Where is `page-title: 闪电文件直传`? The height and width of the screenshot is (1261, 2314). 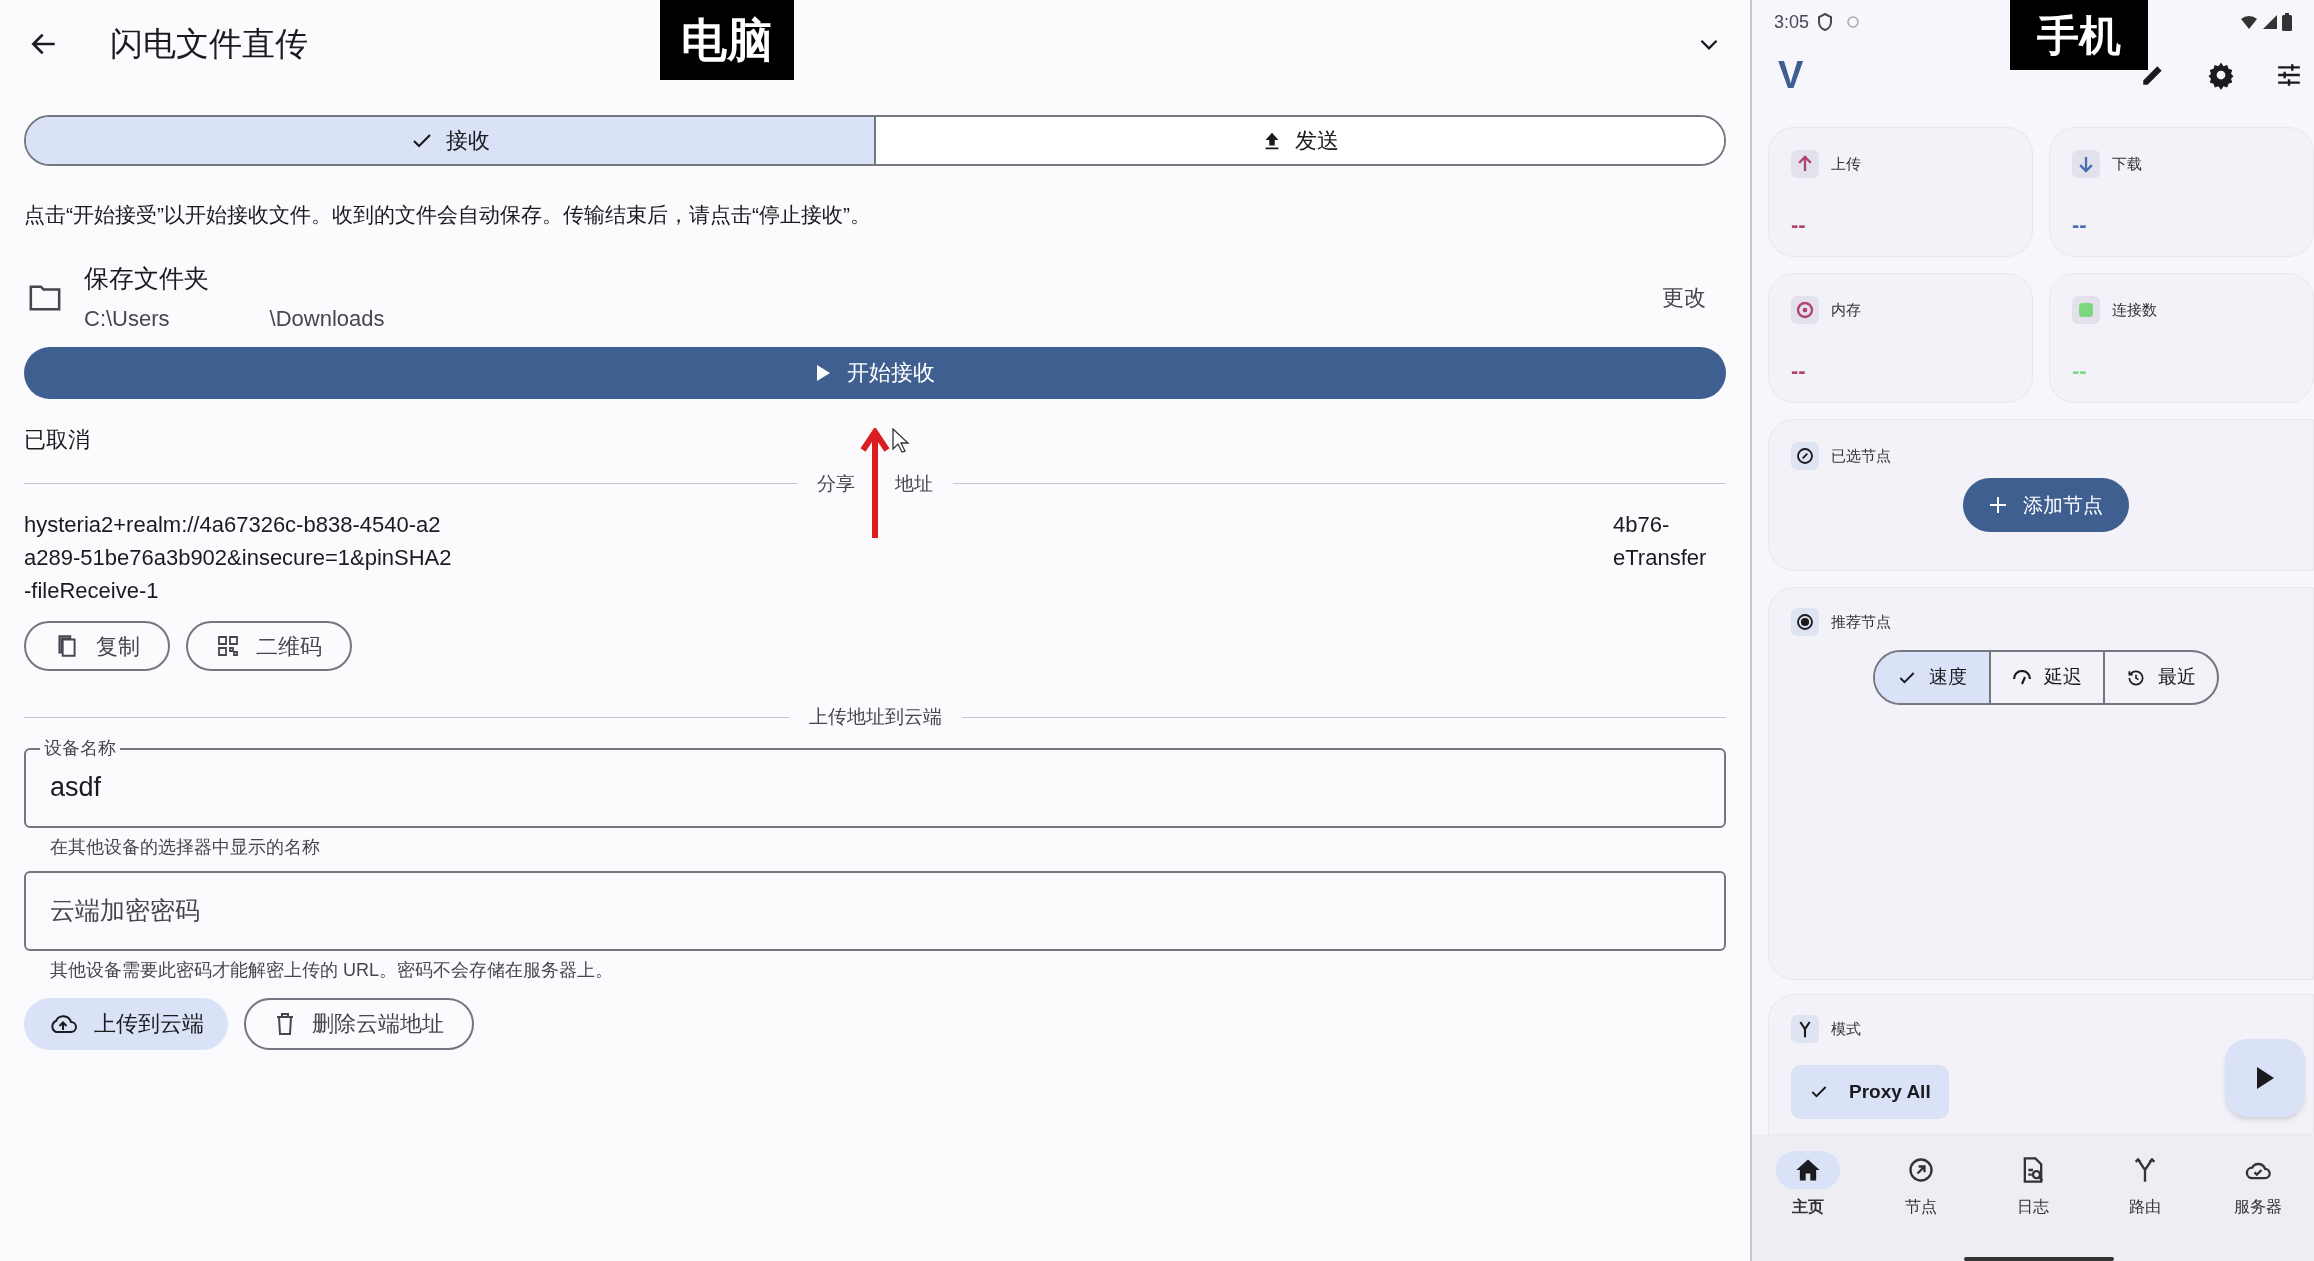 page-title: 闪电文件直传 is located at coordinates (209, 44).